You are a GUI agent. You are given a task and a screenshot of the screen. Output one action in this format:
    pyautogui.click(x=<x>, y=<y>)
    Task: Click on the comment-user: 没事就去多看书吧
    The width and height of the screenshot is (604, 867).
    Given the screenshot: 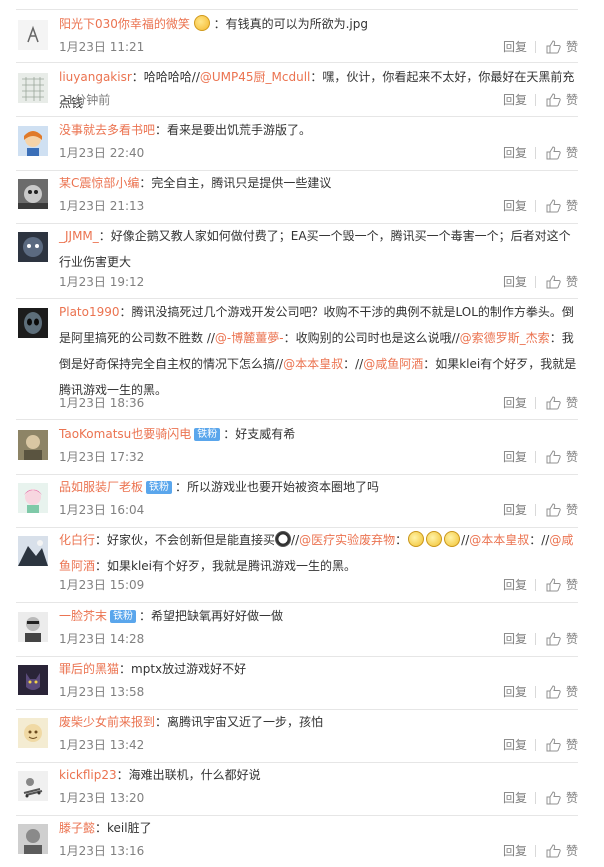 What is the action you would take?
    pyautogui.click(x=107, y=130)
    